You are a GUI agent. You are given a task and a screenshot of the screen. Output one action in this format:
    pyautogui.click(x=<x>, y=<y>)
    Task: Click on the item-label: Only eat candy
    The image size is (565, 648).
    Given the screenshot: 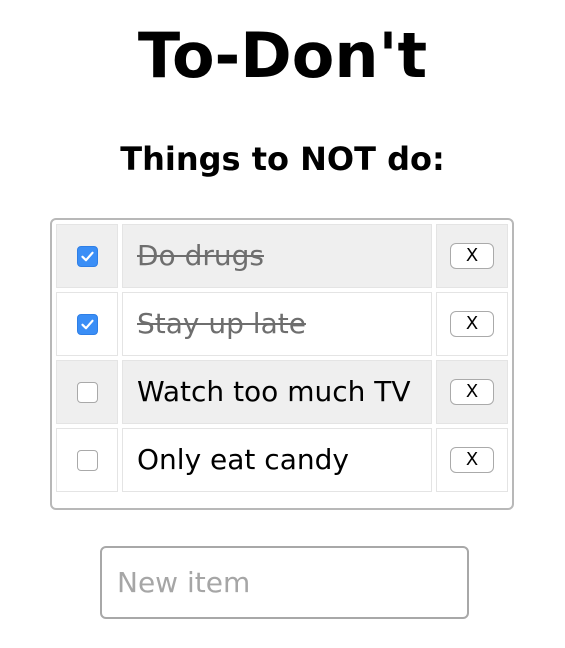 What is the action you would take?
    pyautogui.click(x=277, y=460)
    